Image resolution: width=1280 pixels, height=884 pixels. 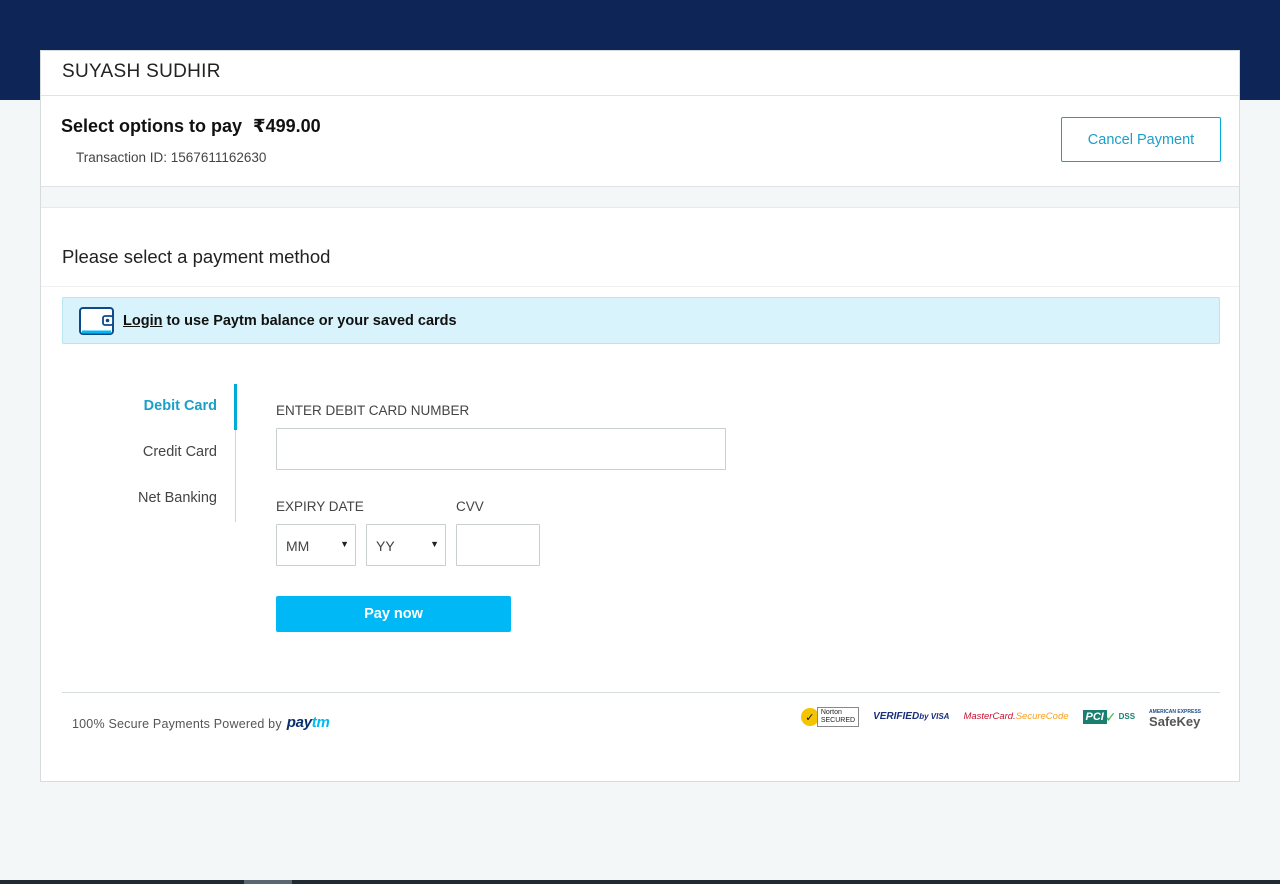 I want to click on footer-divider, so click(x=641, y=692).